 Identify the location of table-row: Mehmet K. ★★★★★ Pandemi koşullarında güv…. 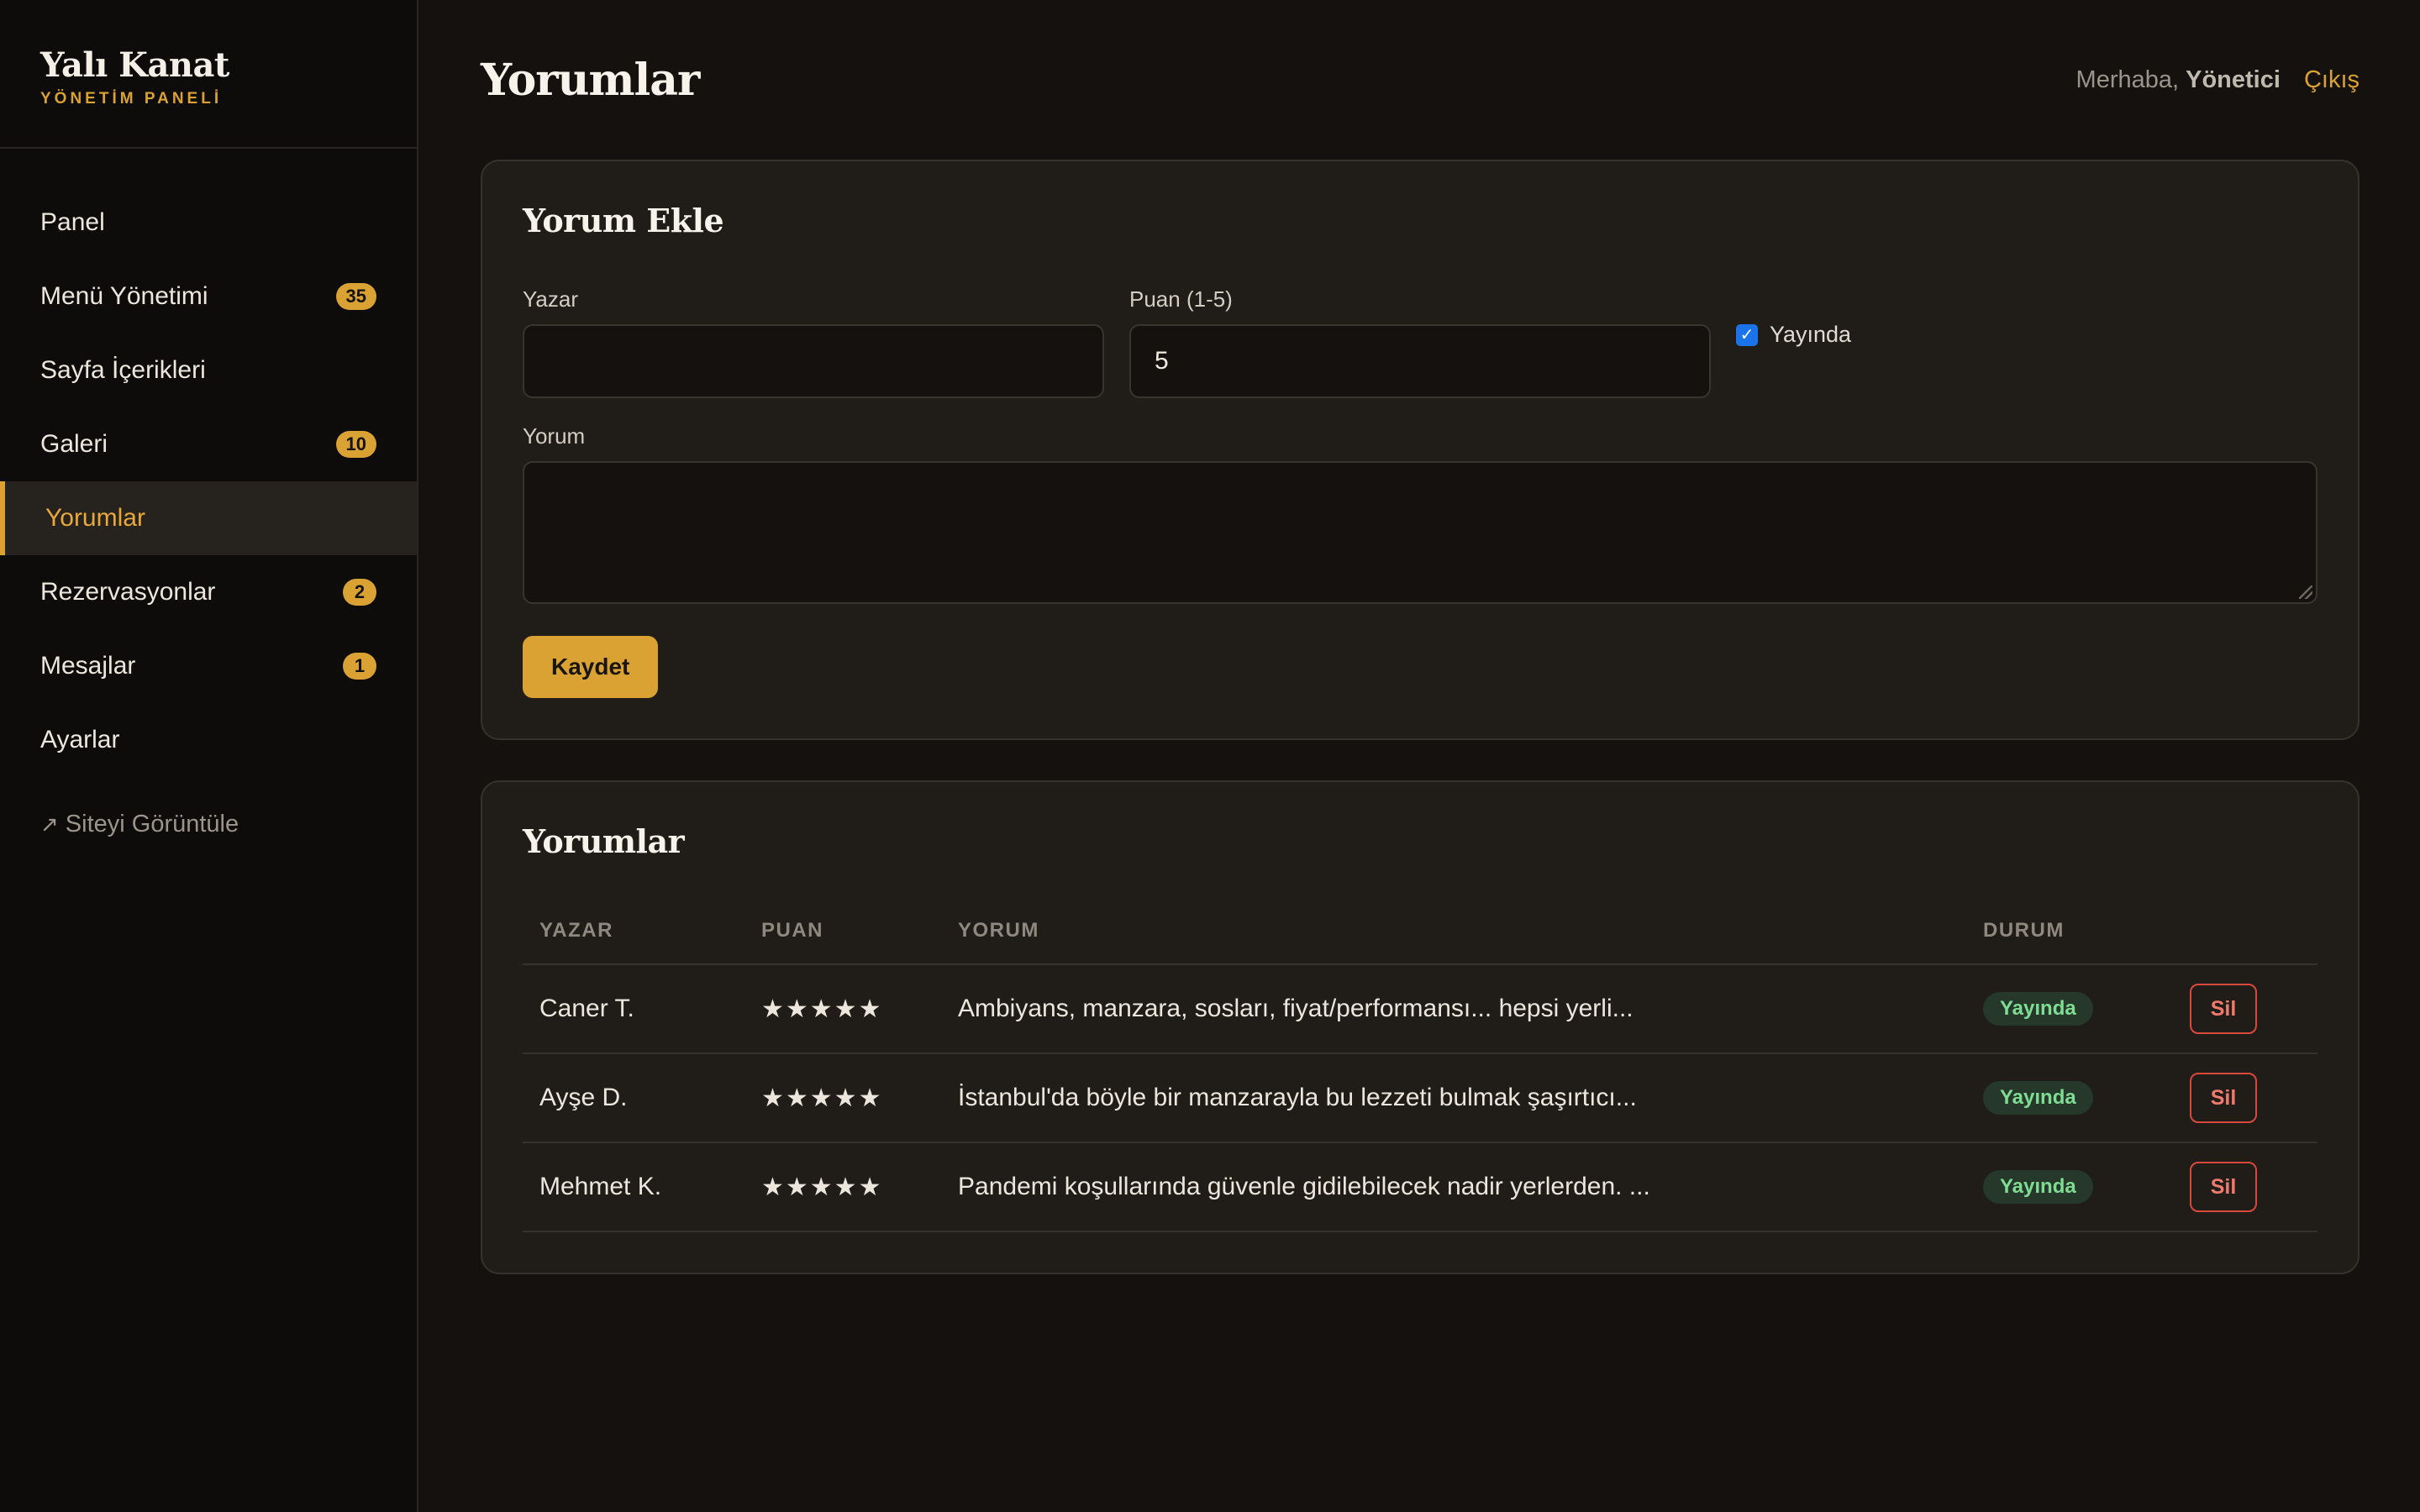
(1420, 1187).